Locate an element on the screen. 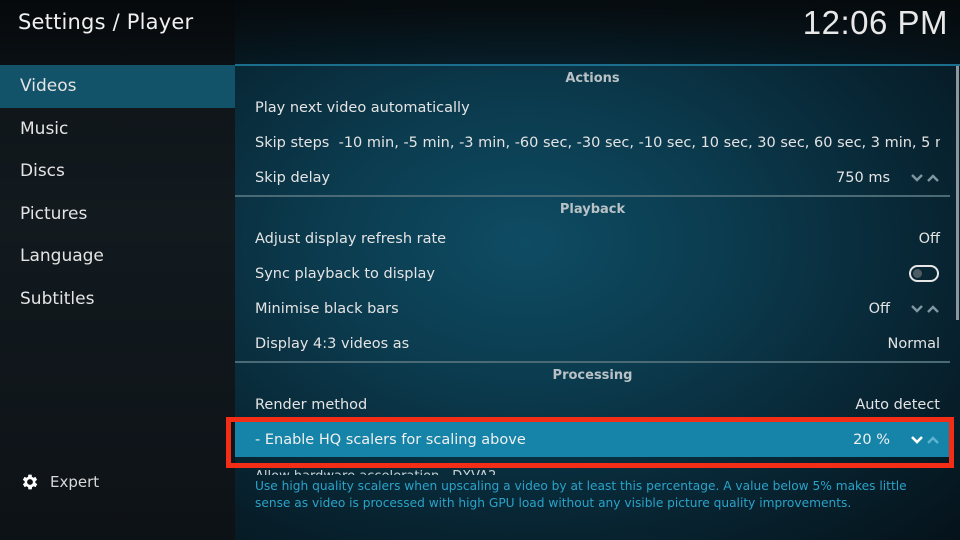 The height and width of the screenshot is (540, 960). setting-adjust-refresh-rate: Adjust display refresh rate Off is located at coordinates (592, 238).